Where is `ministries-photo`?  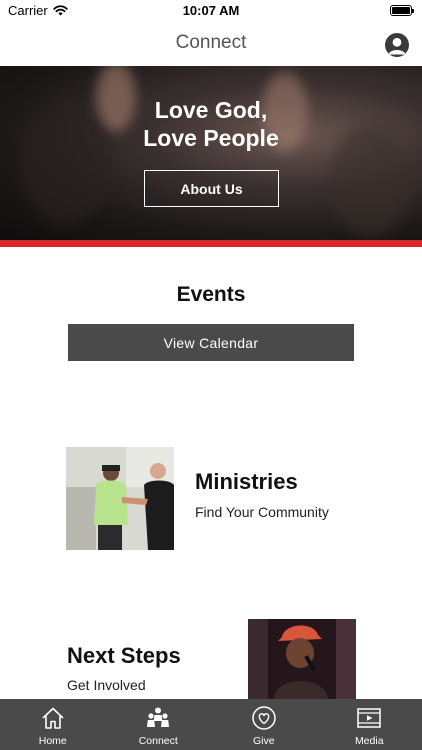
ministries-photo is located at coordinates (120, 498).